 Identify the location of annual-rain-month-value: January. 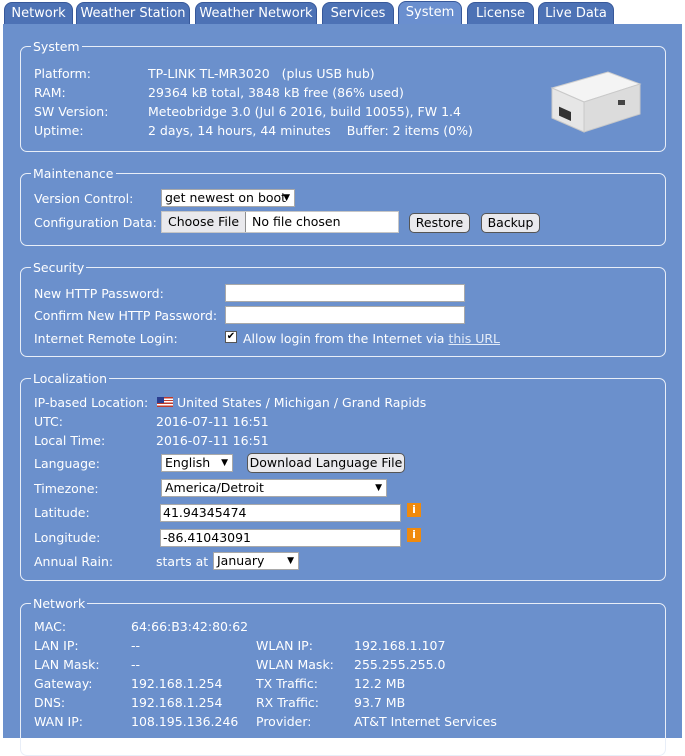
(241, 560).